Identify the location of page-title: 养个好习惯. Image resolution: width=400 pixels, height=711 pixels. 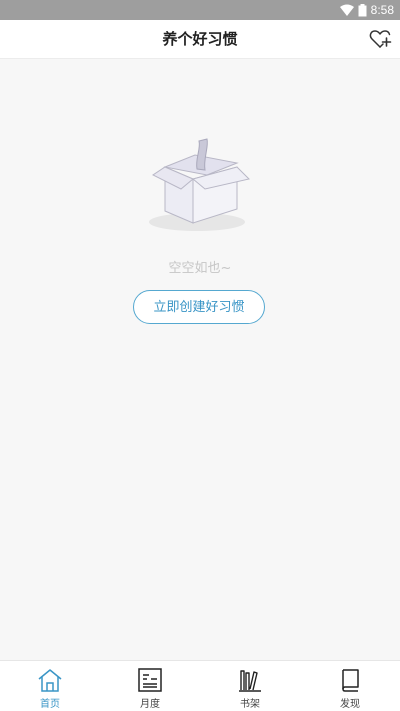
(200, 39).